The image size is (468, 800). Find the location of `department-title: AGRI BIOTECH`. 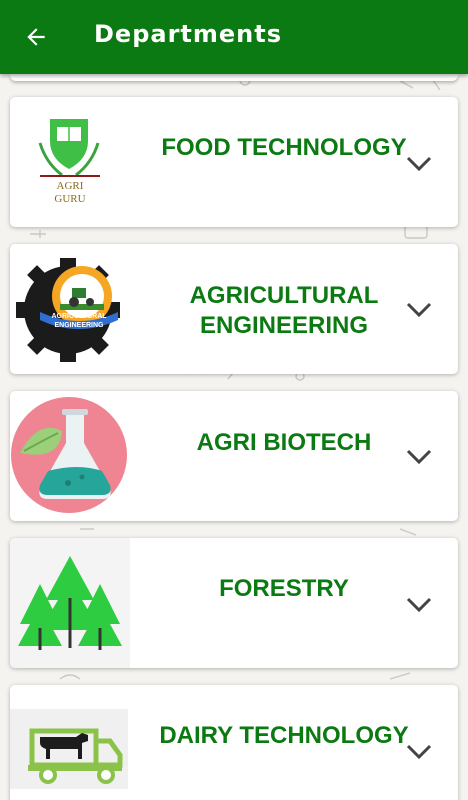

department-title: AGRI BIOTECH is located at coordinates (284, 442).